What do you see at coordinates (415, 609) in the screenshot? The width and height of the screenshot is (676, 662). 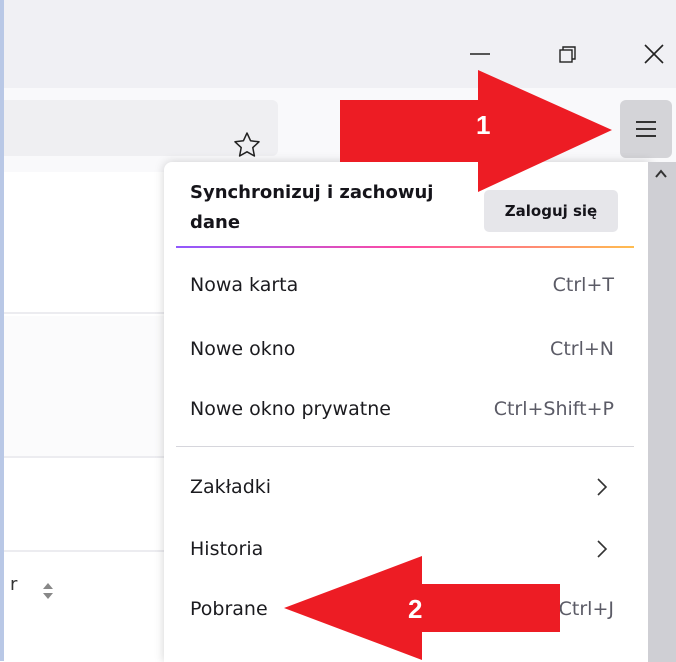 I see `annotation-number-2: 2` at bounding box center [415, 609].